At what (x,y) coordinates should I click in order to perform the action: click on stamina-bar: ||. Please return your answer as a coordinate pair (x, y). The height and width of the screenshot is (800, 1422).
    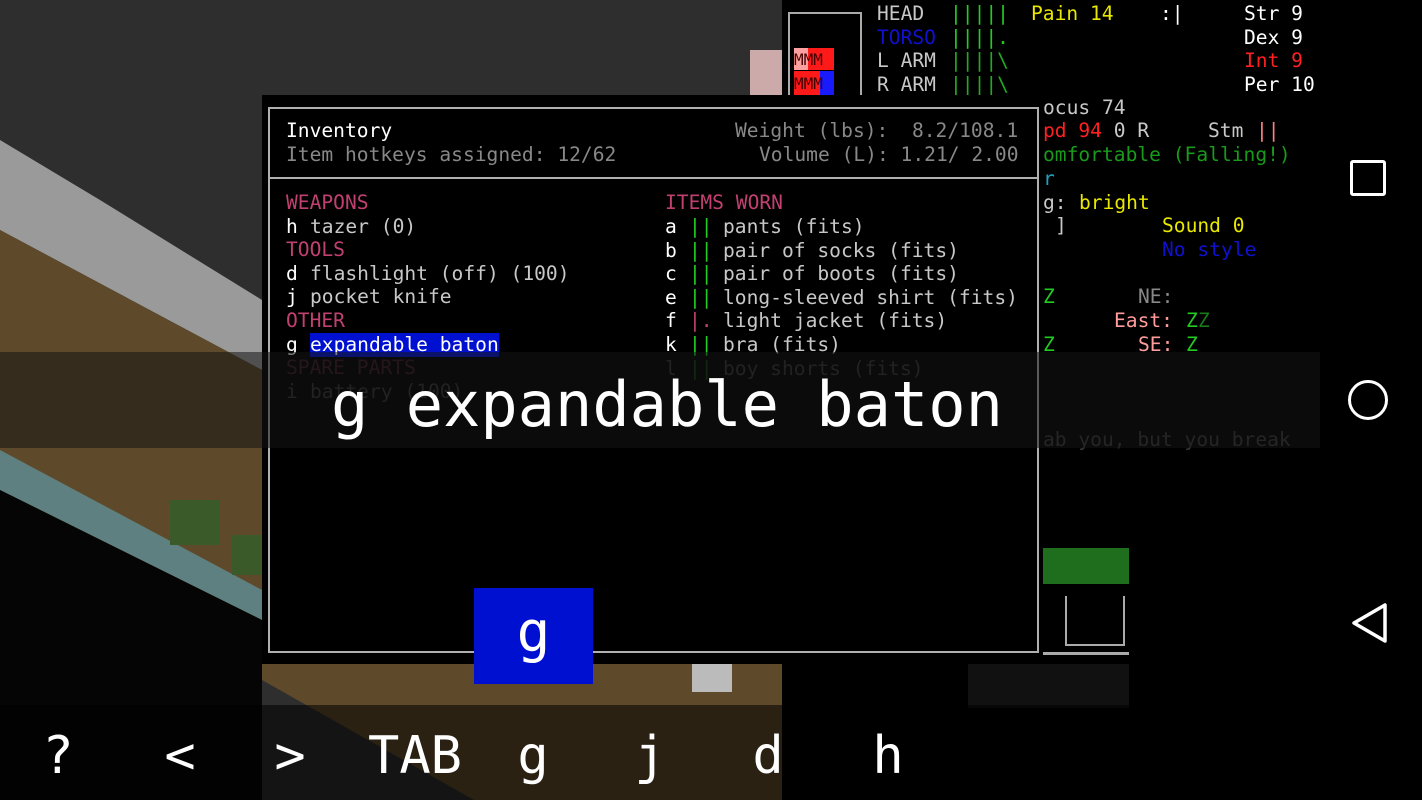
    Looking at the image, I should click on (1268, 130).